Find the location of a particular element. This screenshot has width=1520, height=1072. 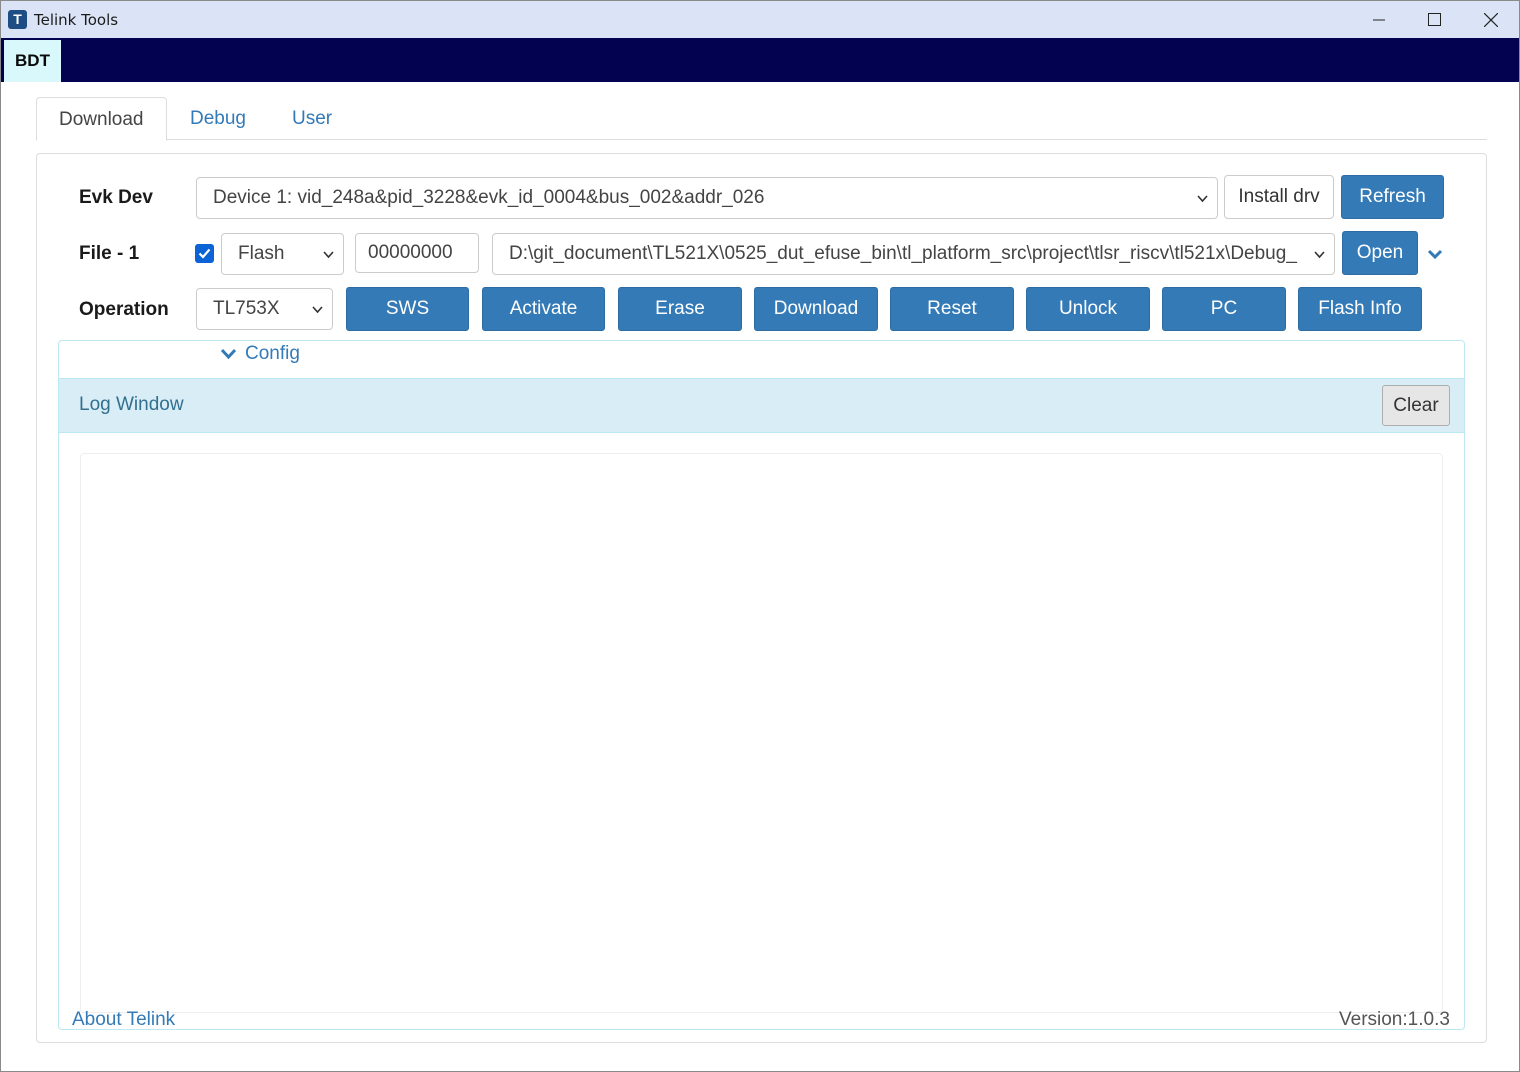

minimize-icon is located at coordinates (1379, 19).